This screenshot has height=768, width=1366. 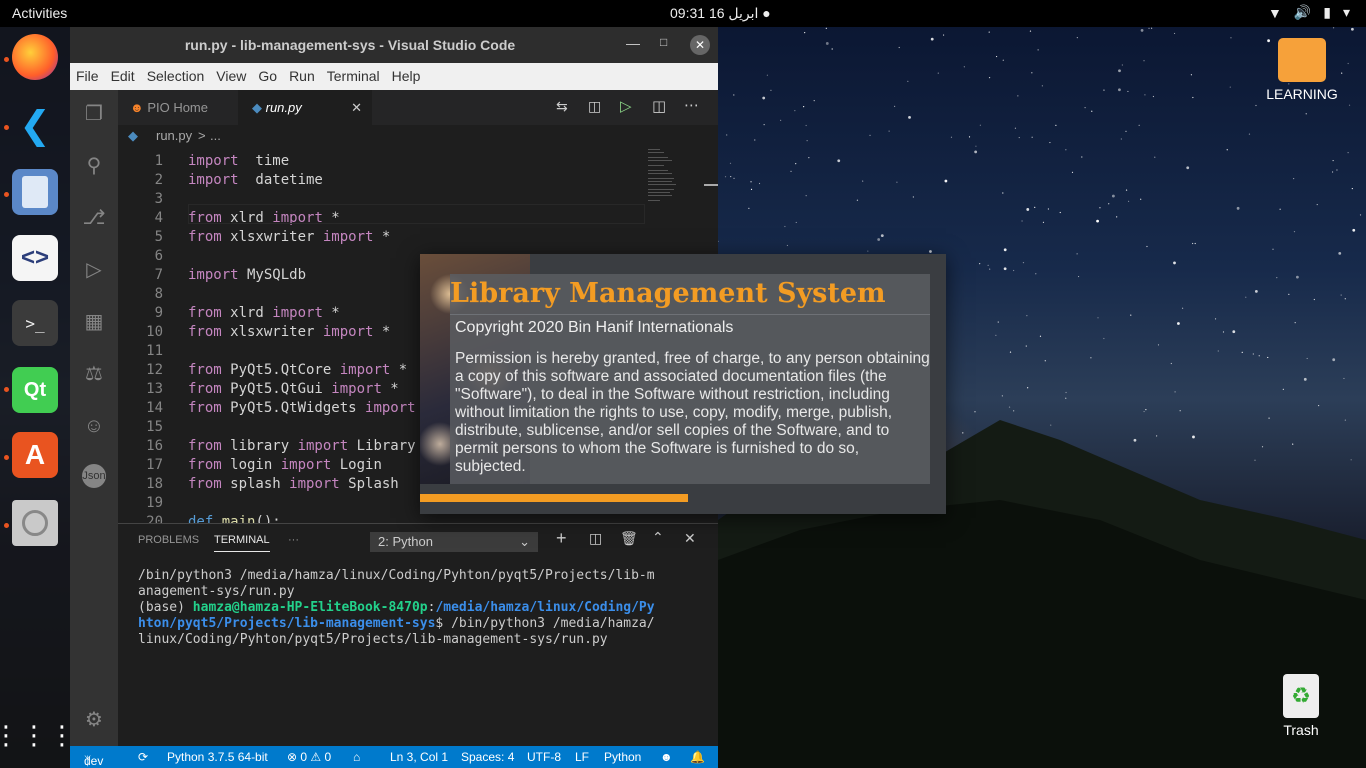 What do you see at coordinates (697, 757) in the screenshot?
I see `notifications-icon: 🔔` at bounding box center [697, 757].